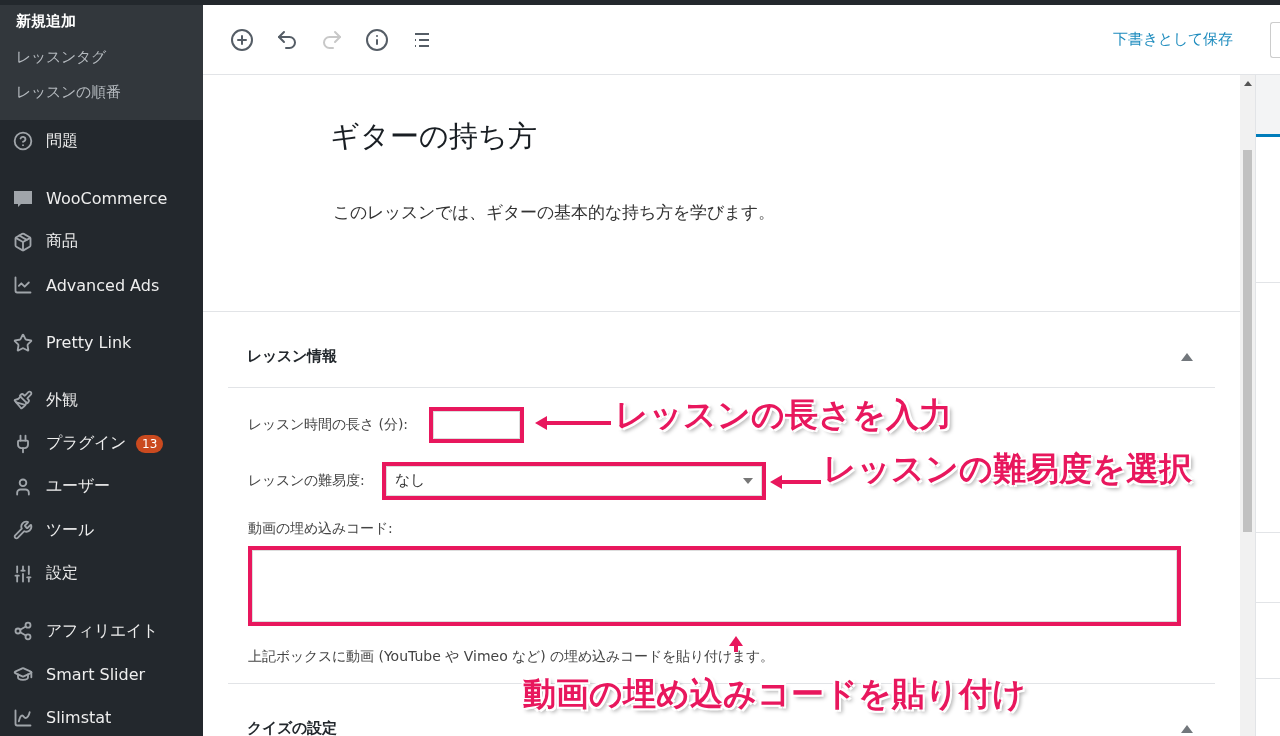 This screenshot has width=1280, height=736. What do you see at coordinates (1268, 106) in the screenshot?
I see `panel-tab` at bounding box center [1268, 106].